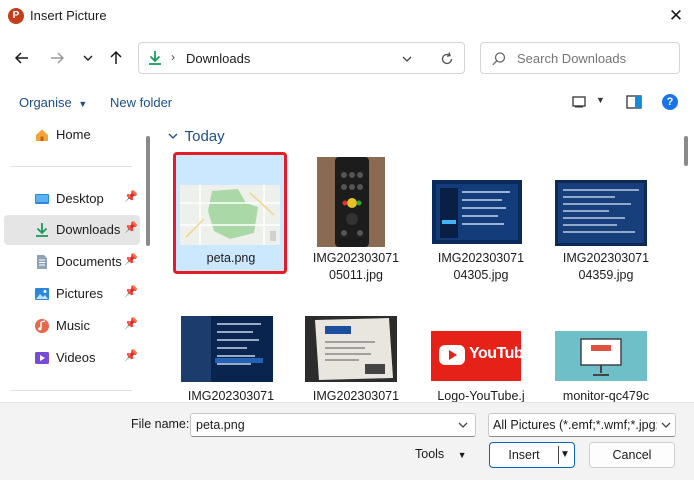 The image size is (694, 480). I want to click on youtube-logo-thumbnail: YouTube, so click(481, 356).